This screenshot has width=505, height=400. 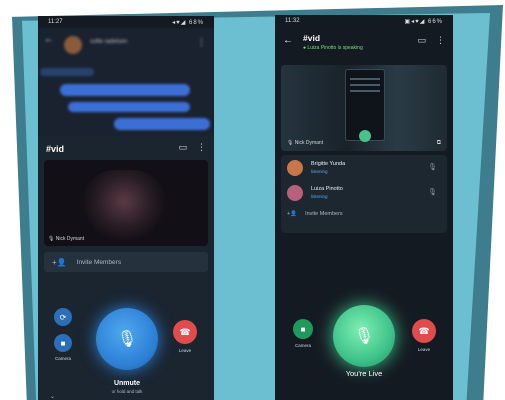 I want to click on screen-share-preview, so click(x=365, y=105).